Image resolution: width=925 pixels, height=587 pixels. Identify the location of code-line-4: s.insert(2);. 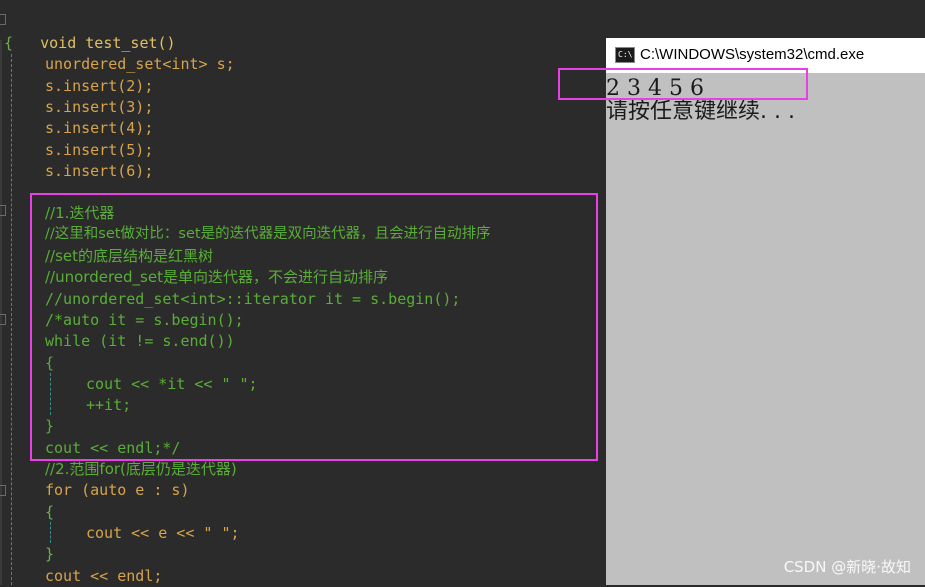
(99, 86).